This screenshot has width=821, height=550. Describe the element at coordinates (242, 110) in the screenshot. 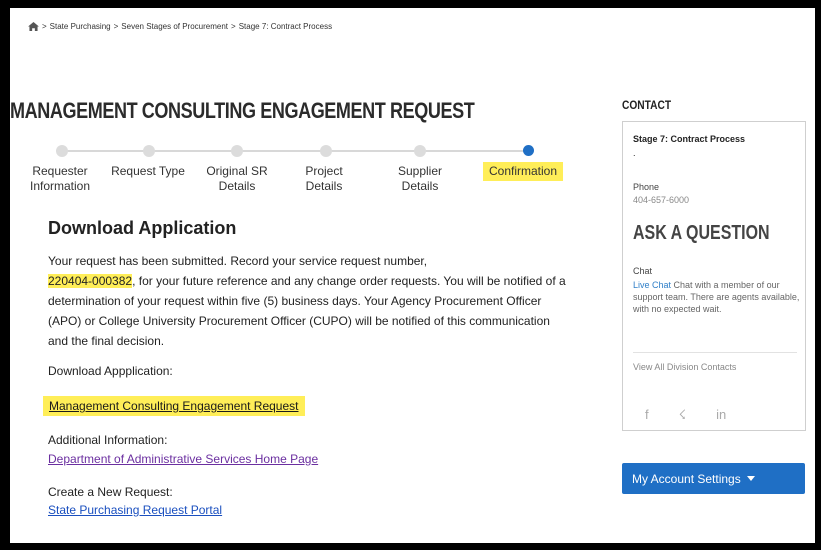

I see `page-title: MANAGEMENT CONSULTING ENGAGEMENT REQUEST` at that location.